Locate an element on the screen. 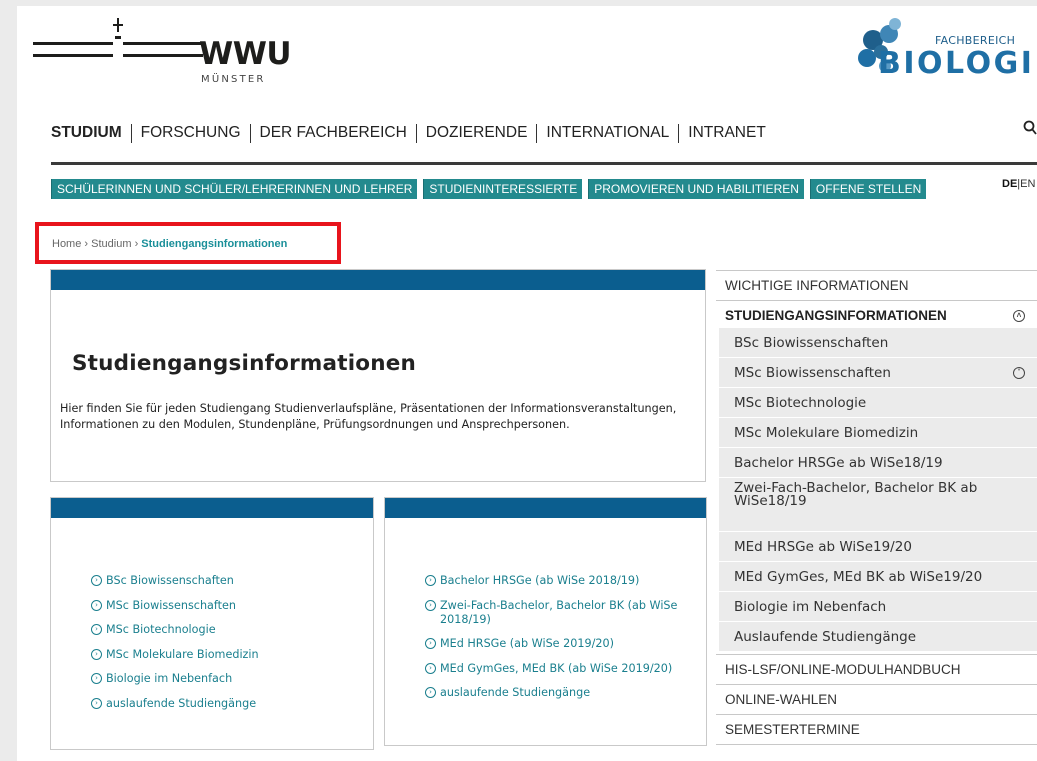 The height and width of the screenshot is (761, 1037). link-msc-biotechnologie: › MSc Biotechnologie is located at coordinates (175, 630).